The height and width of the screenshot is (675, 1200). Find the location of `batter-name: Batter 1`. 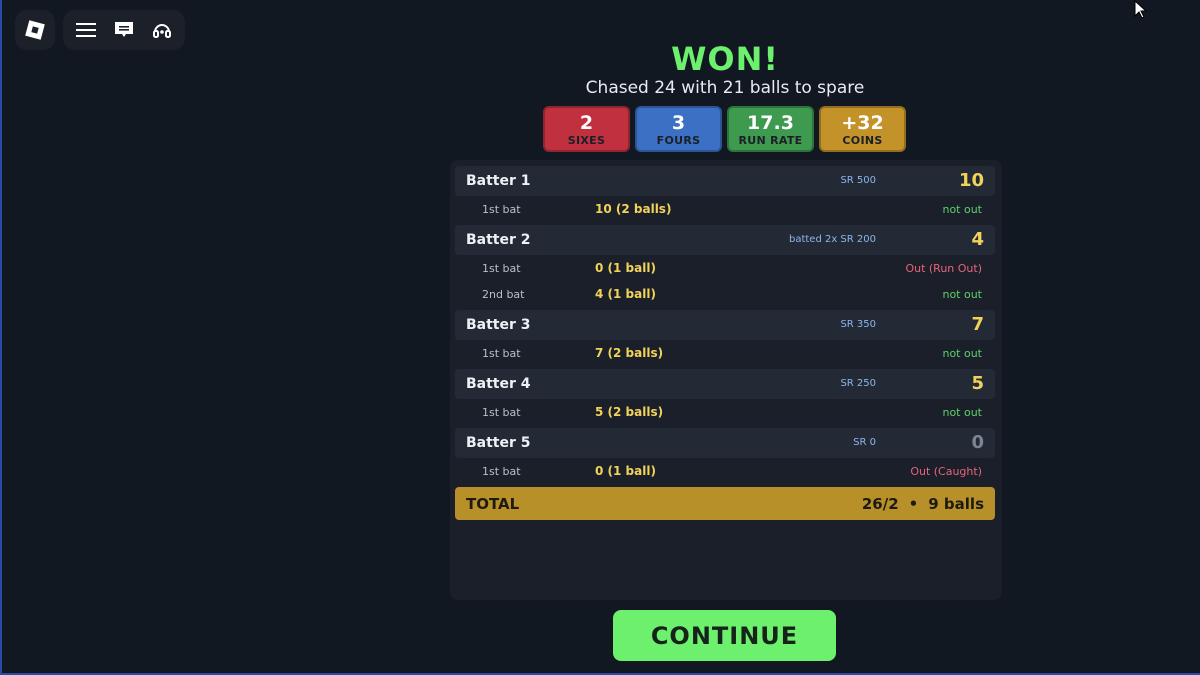

batter-name: Batter 1 is located at coordinates (498, 181).